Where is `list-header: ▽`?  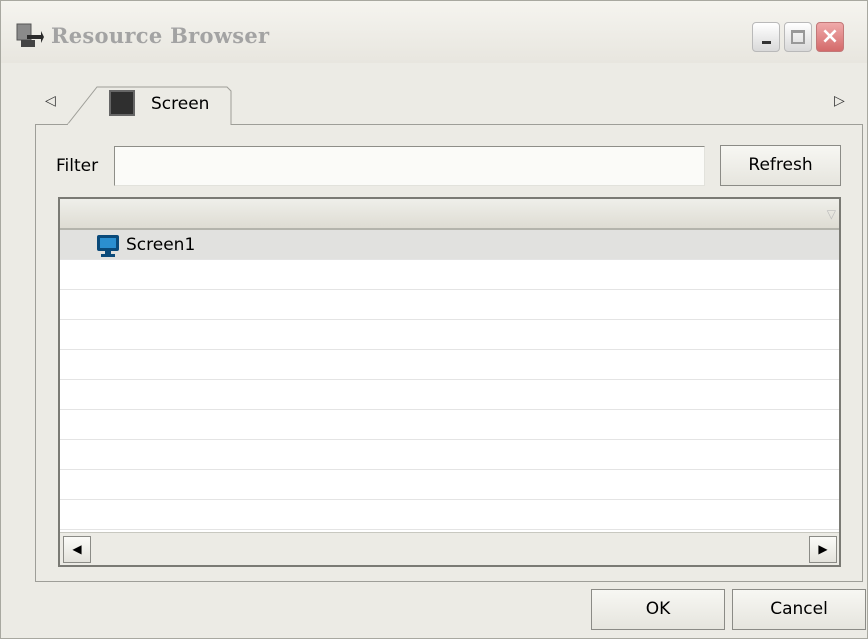 list-header: ▽ is located at coordinates (449, 214).